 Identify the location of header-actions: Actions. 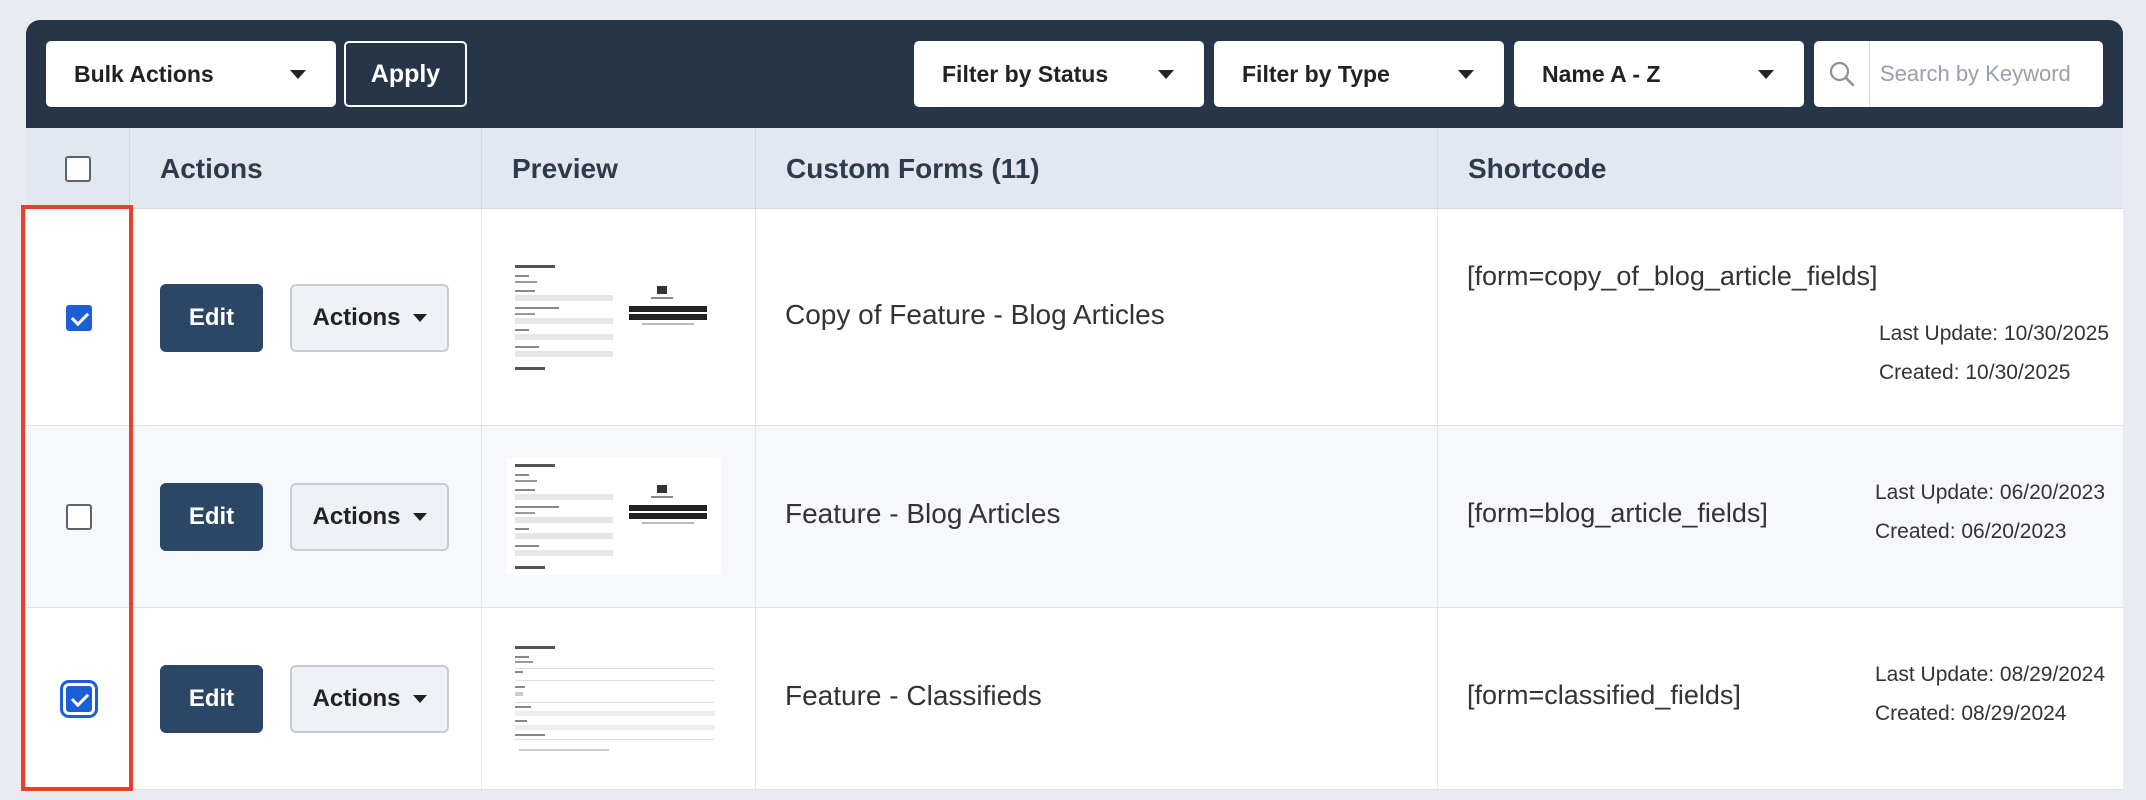
(305, 168).